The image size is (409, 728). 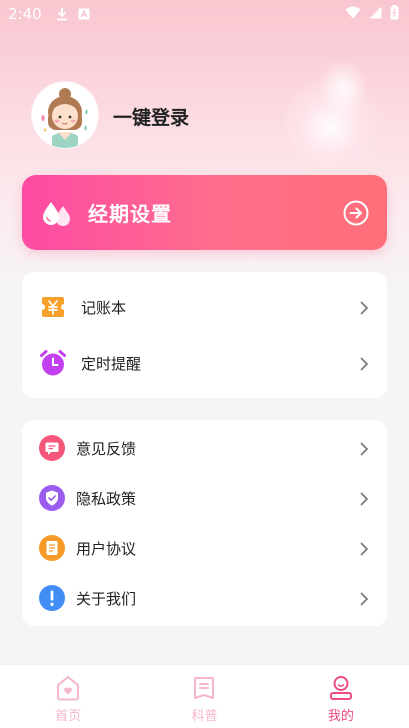 I want to click on info-icon, so click(x=52, y=598).